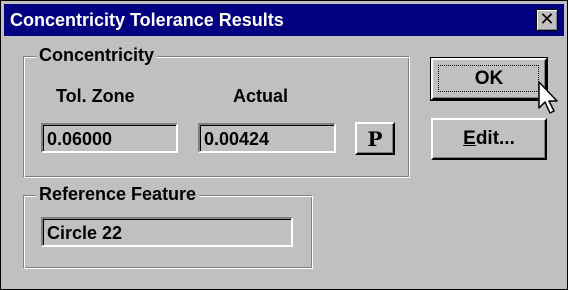  I want to click on close-icon: ✕, so click(547, 19).